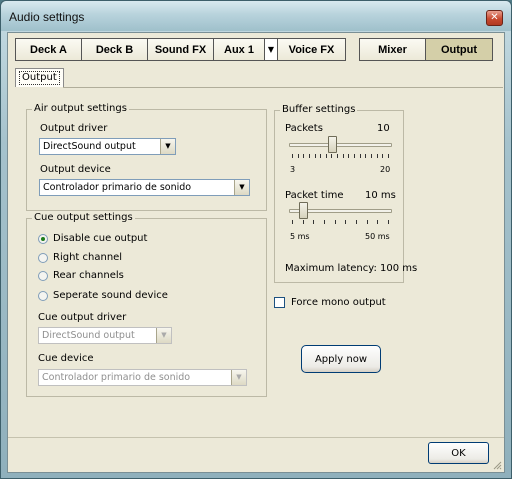 The height and width of the screenshot is (479, 512). I want to click on cue-device-select: Controlador primario de sonido ▼, so click(142, 377).